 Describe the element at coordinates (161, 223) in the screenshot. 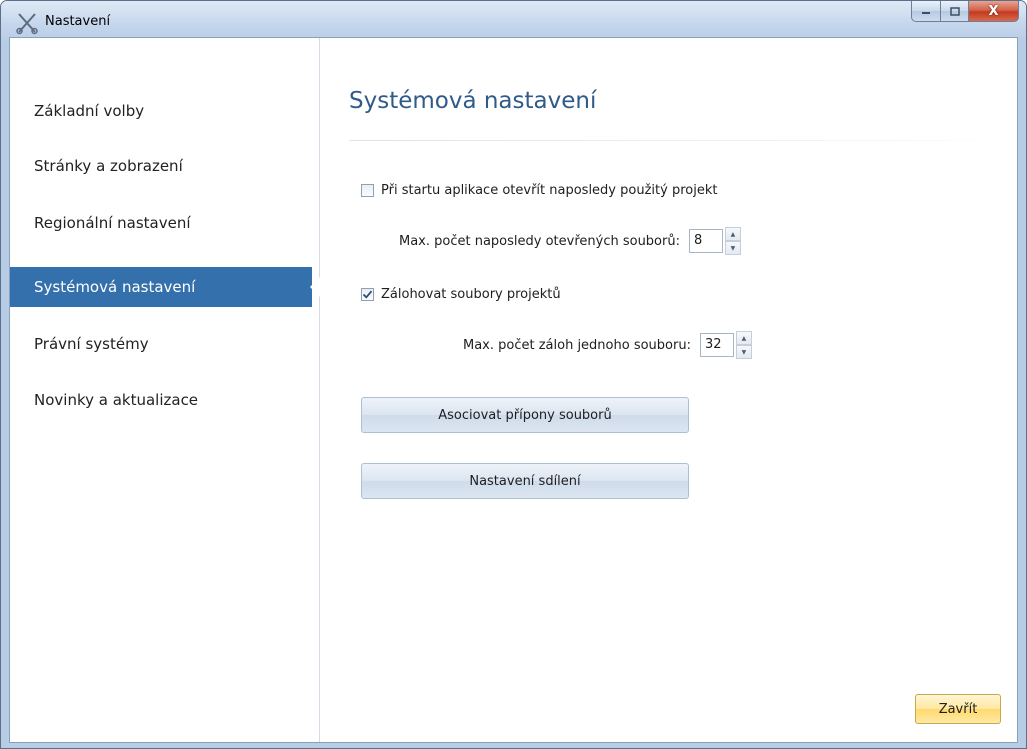

I see `sidebar-item-regional-settings: Regionální nastavení` at that location.